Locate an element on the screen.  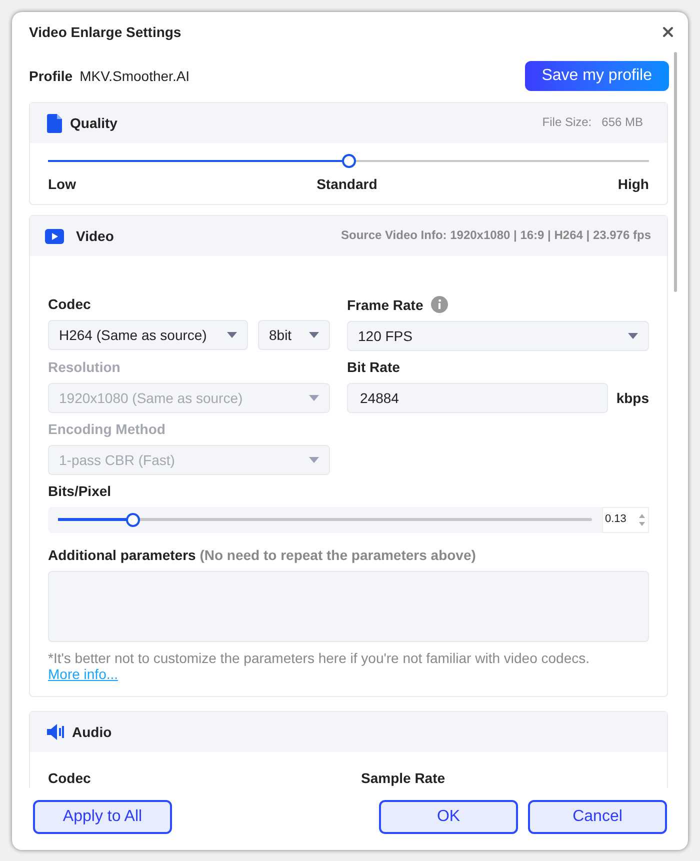
section-title: Quality is located at coordinates (94, 123).